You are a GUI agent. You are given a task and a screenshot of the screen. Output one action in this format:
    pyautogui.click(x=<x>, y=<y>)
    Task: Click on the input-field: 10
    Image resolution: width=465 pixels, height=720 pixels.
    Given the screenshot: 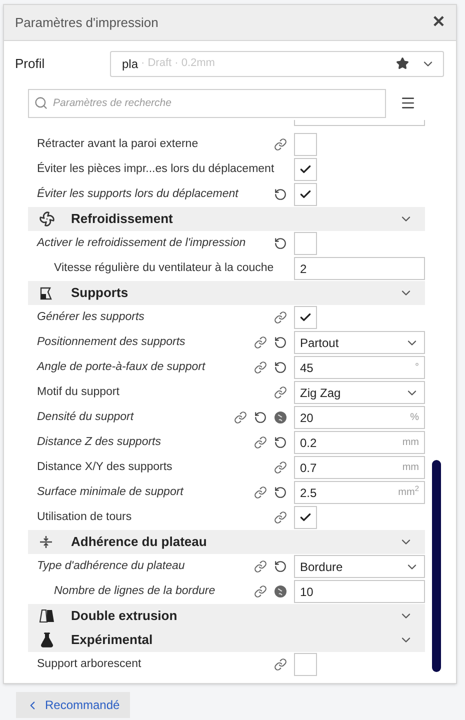 What is the action you would take?
    pyautogui.click(x=359, y=591)
    